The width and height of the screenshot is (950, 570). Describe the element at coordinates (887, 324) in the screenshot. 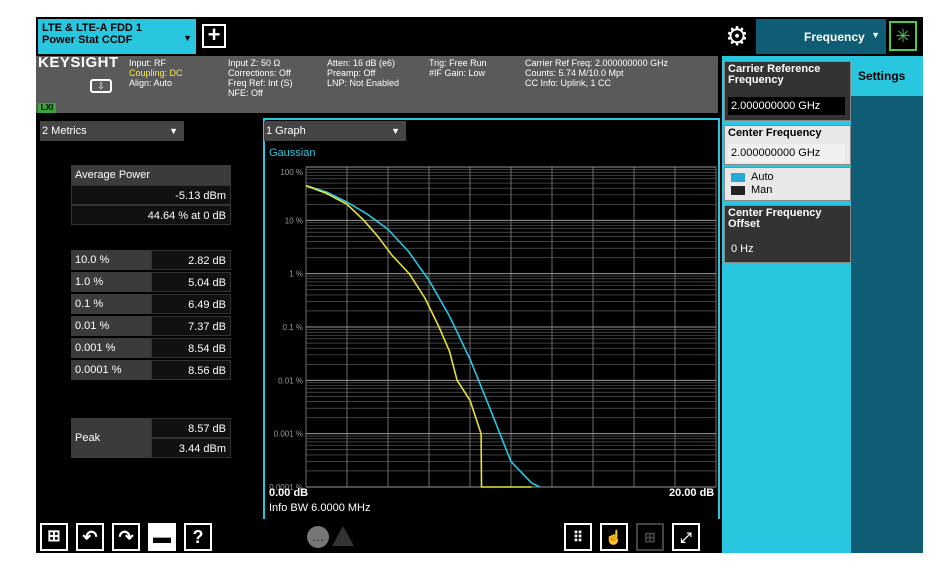

I see `tab-area` at that location.